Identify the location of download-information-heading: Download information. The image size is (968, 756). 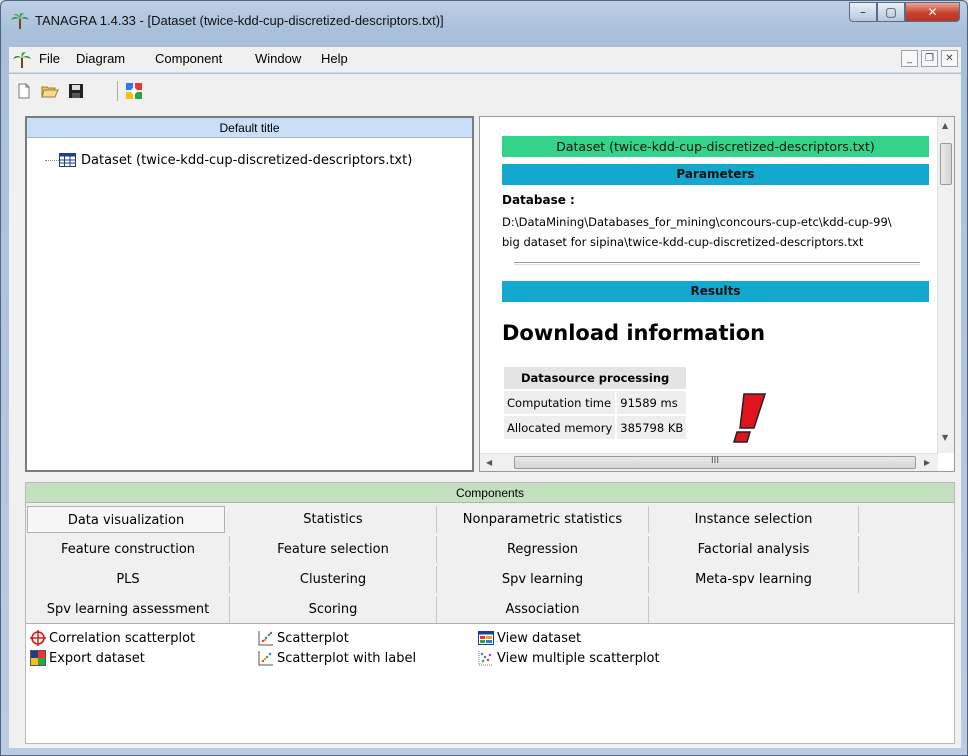
(634, 333).